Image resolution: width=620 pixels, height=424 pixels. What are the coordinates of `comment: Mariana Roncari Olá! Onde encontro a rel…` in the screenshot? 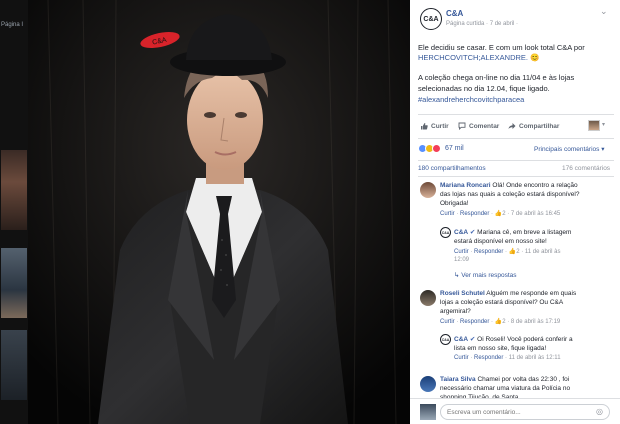 It's located at (526, 199).